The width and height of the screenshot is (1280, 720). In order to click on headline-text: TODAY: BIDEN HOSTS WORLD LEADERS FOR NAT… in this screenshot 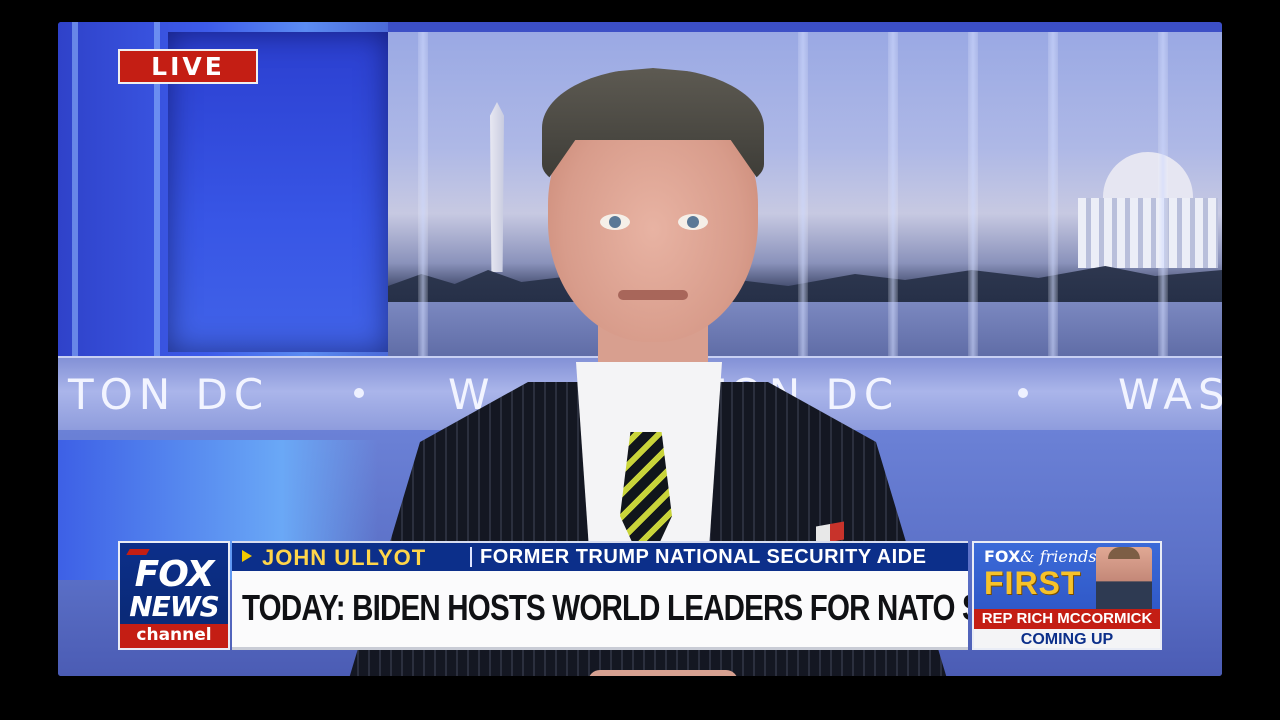, I will do `click(605, 607)`.